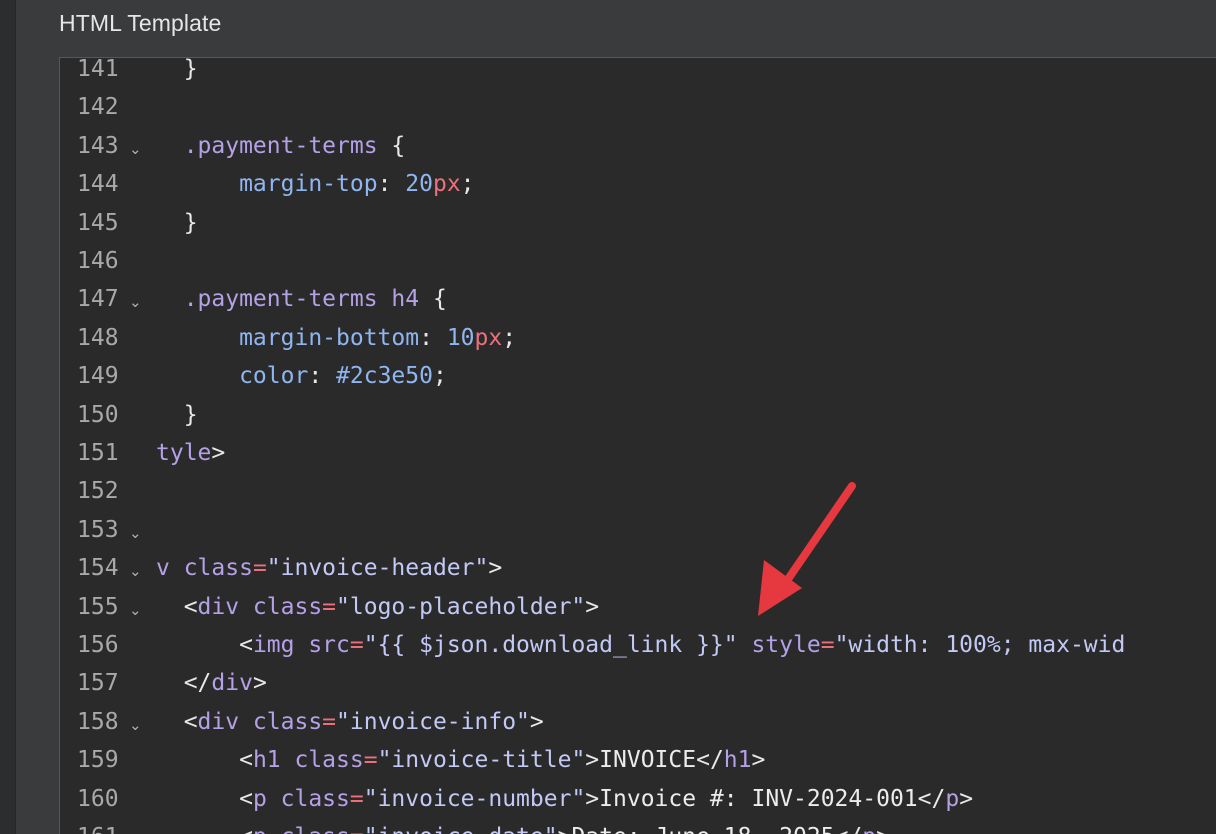 The width and height of the screenshot is (1216, 834). What do you see at coordinates (98, 222) in the screenshot?
I see `line-number: 145` at bounding box center [98, 222].